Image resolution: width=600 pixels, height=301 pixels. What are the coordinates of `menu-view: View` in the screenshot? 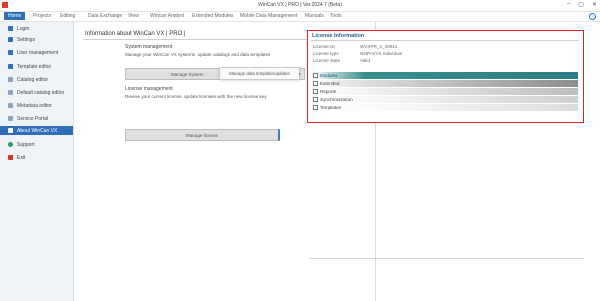 It's located at (133, 16).